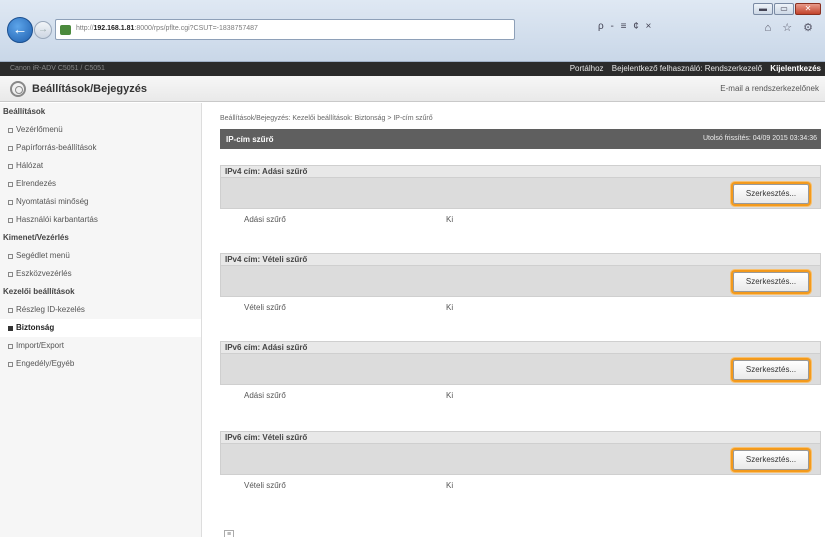  Describe the element at coordinates (100, 202) in the screenshot. I see `sidebar-item-print-quality: Nyomtatási minőség` at that location.